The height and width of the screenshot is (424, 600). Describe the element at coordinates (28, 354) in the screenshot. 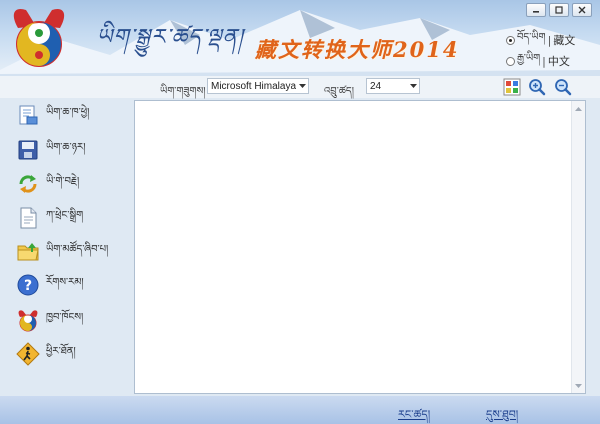

I see `exit-icon` at that location.